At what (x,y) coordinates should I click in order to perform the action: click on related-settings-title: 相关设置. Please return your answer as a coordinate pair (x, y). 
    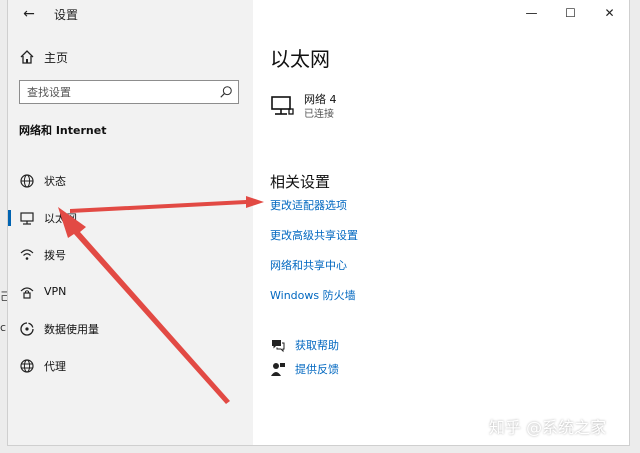
    Looking at the image, I should click on (300, 182).